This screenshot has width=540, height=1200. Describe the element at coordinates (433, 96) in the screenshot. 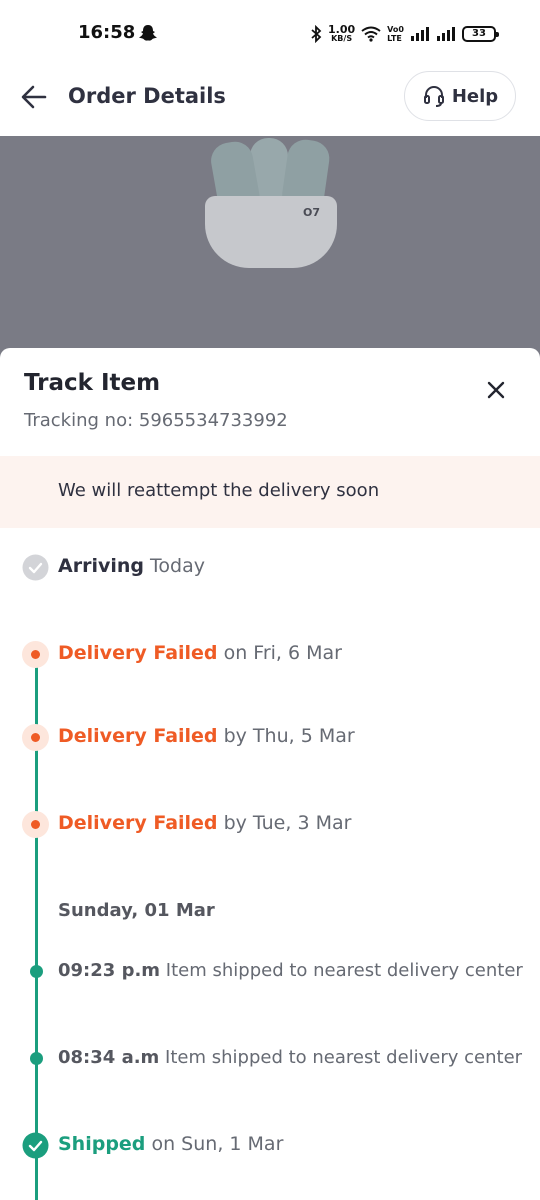

I see `headset-icon` at that location.